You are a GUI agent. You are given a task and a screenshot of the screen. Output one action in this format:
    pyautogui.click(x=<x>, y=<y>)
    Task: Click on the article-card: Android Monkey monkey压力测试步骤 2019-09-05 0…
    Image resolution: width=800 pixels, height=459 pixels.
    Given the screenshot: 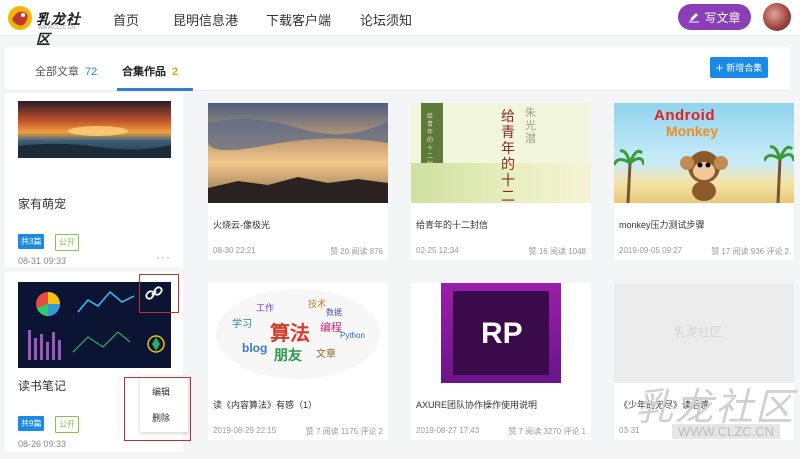 What is the action you would take?
    pyautogui.click(x=704, y=181)
    